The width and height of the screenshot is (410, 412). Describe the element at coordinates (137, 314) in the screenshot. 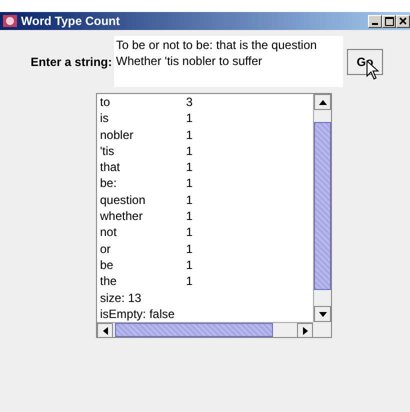

I see `summary-text: isEmpty: false` at that location.